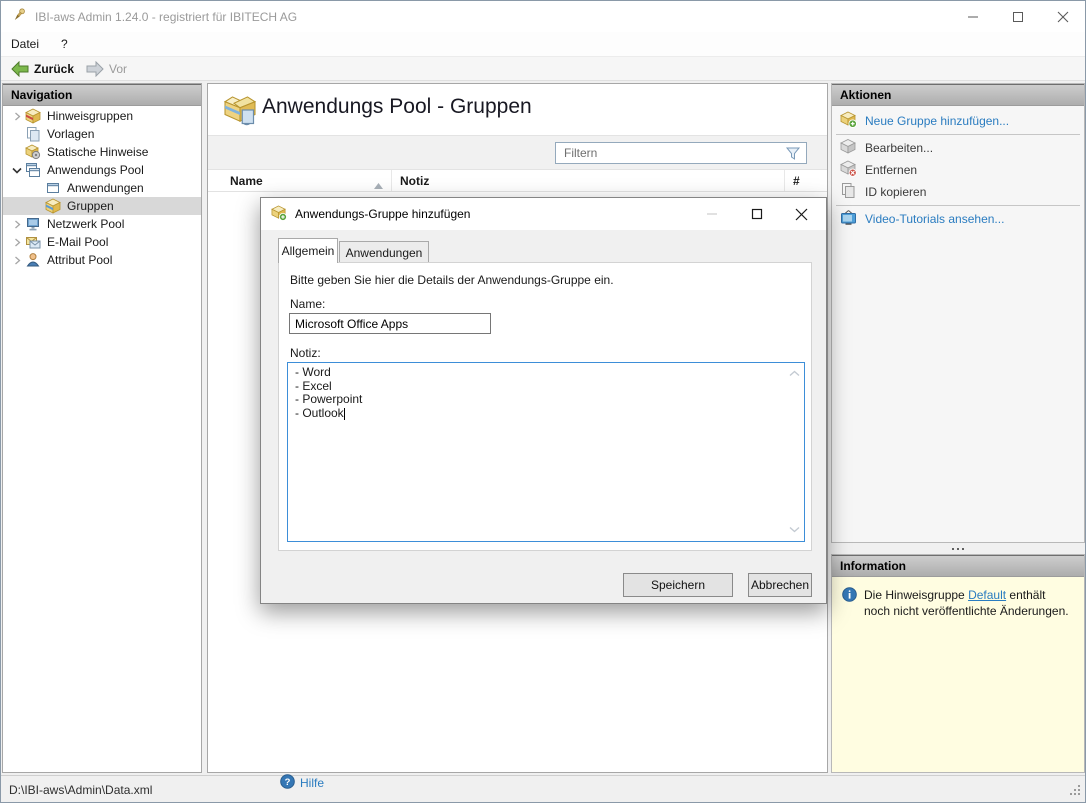  I want to click on maximize-button, so click(1017, 16).